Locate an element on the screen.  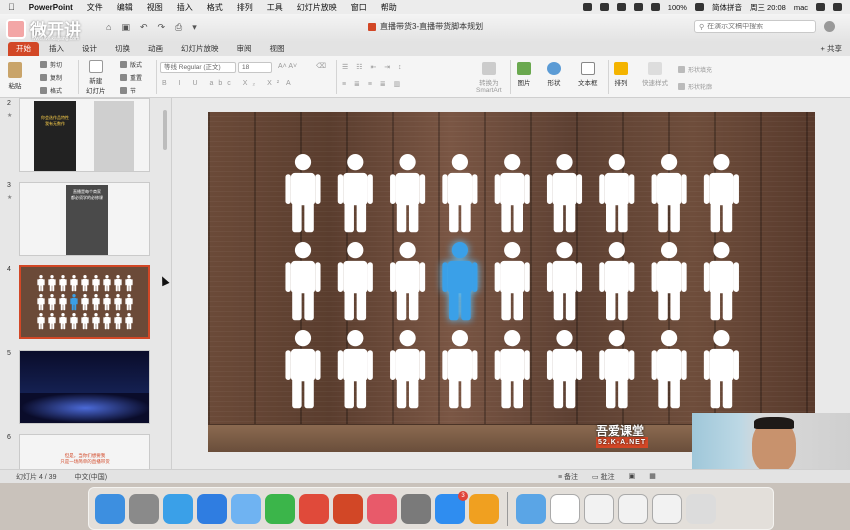
menu-tools: 工具 is located at coordinates (275, 7).